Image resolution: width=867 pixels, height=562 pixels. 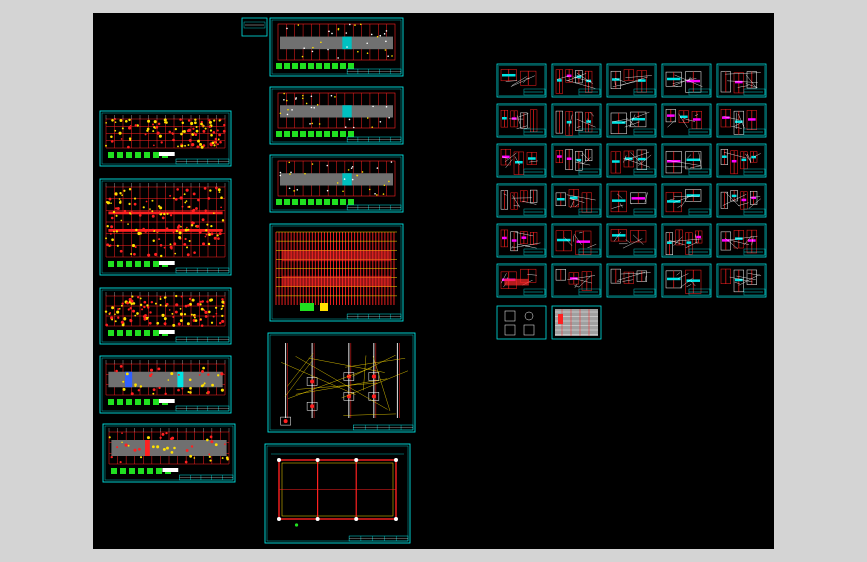 What do you see at coordinates (741, 80) in the screenshot?
I see `section-sheet-r1-c5` at bounding box center [741, 80].